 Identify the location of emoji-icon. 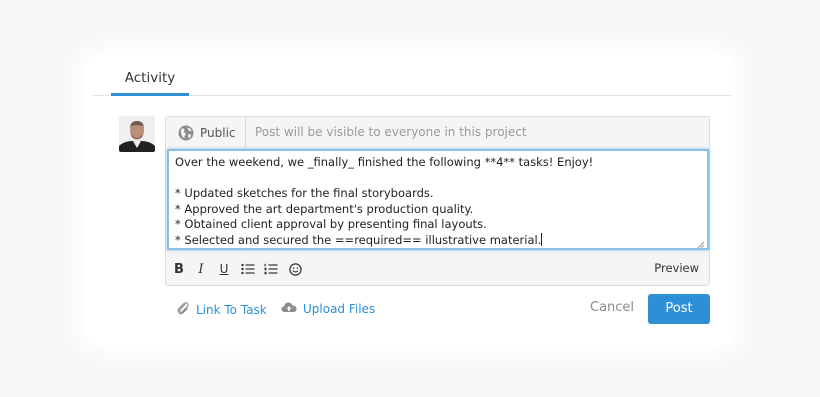
(295, 269).